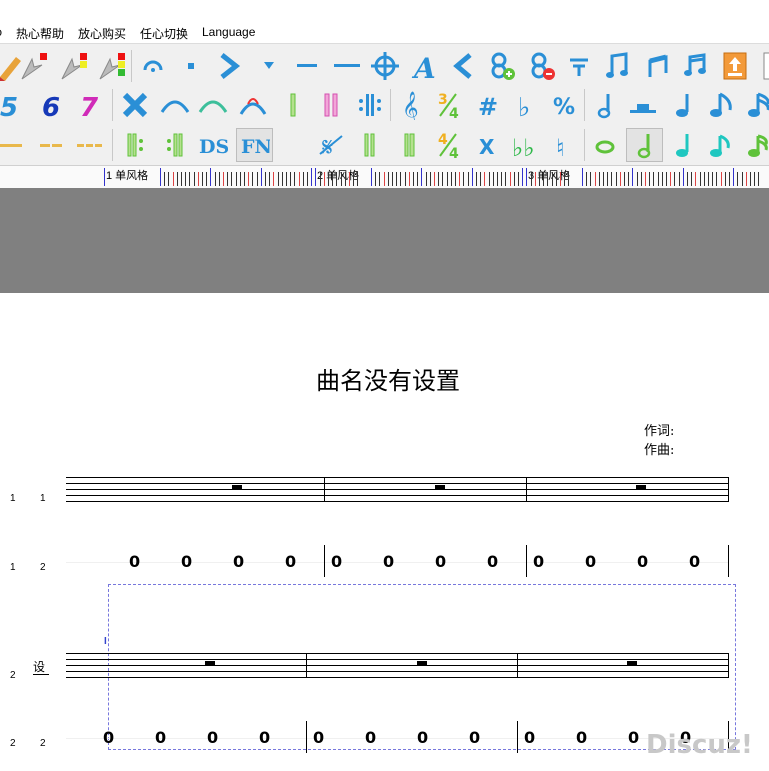 The width and height of the screenshot is (769, 771). I want to click on long-dash-icon, so click(347, 66).